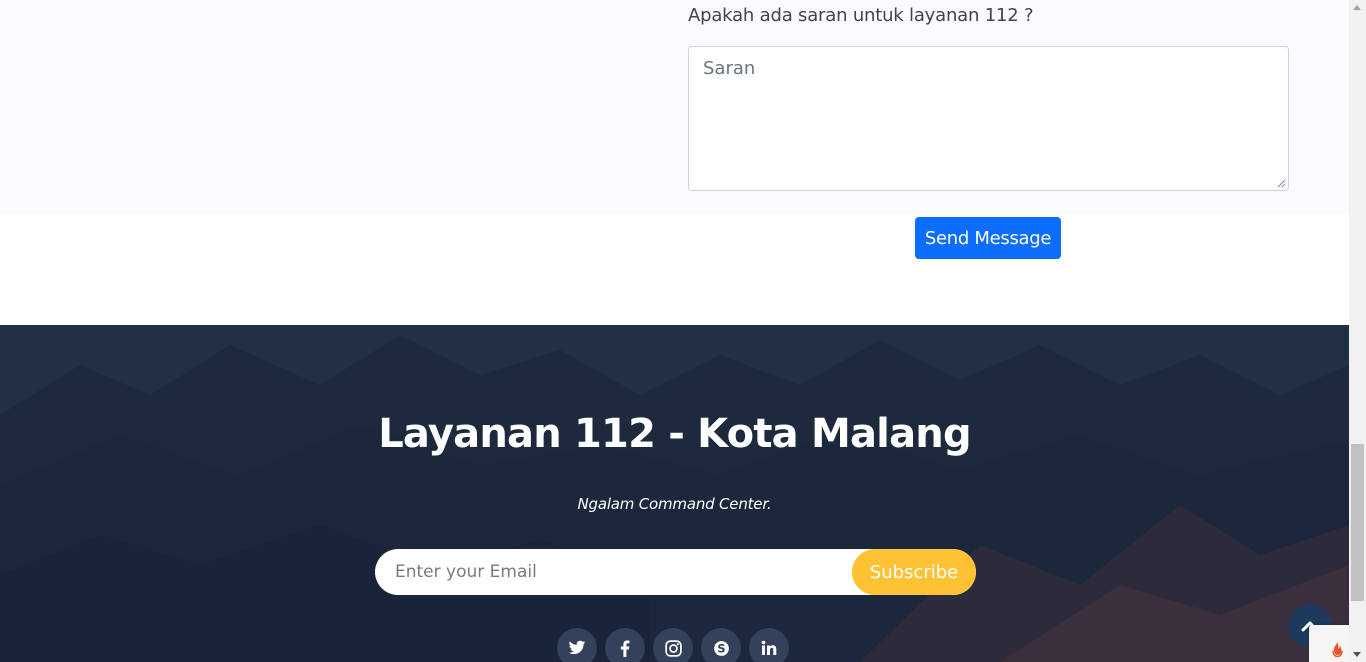  Describe the element at coordinates (1357, 7) in the screenshot. I see `scroll-up-arrow-icon` at that location.